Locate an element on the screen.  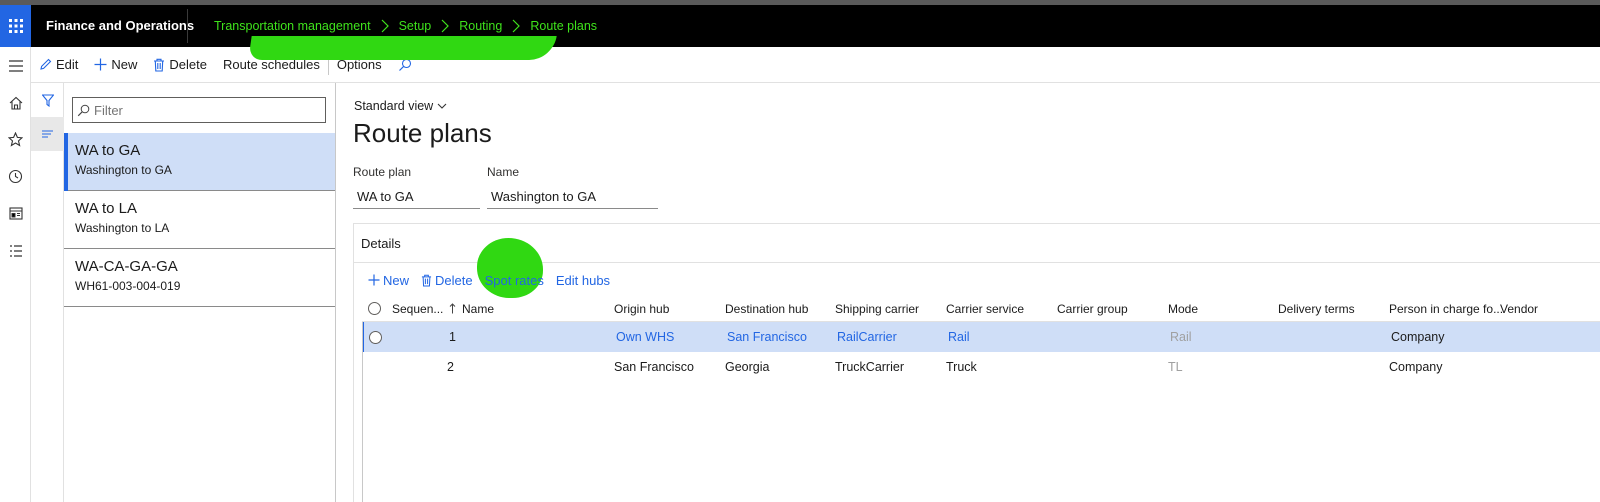
nav-recent-button is located at coordinates (15, 176).